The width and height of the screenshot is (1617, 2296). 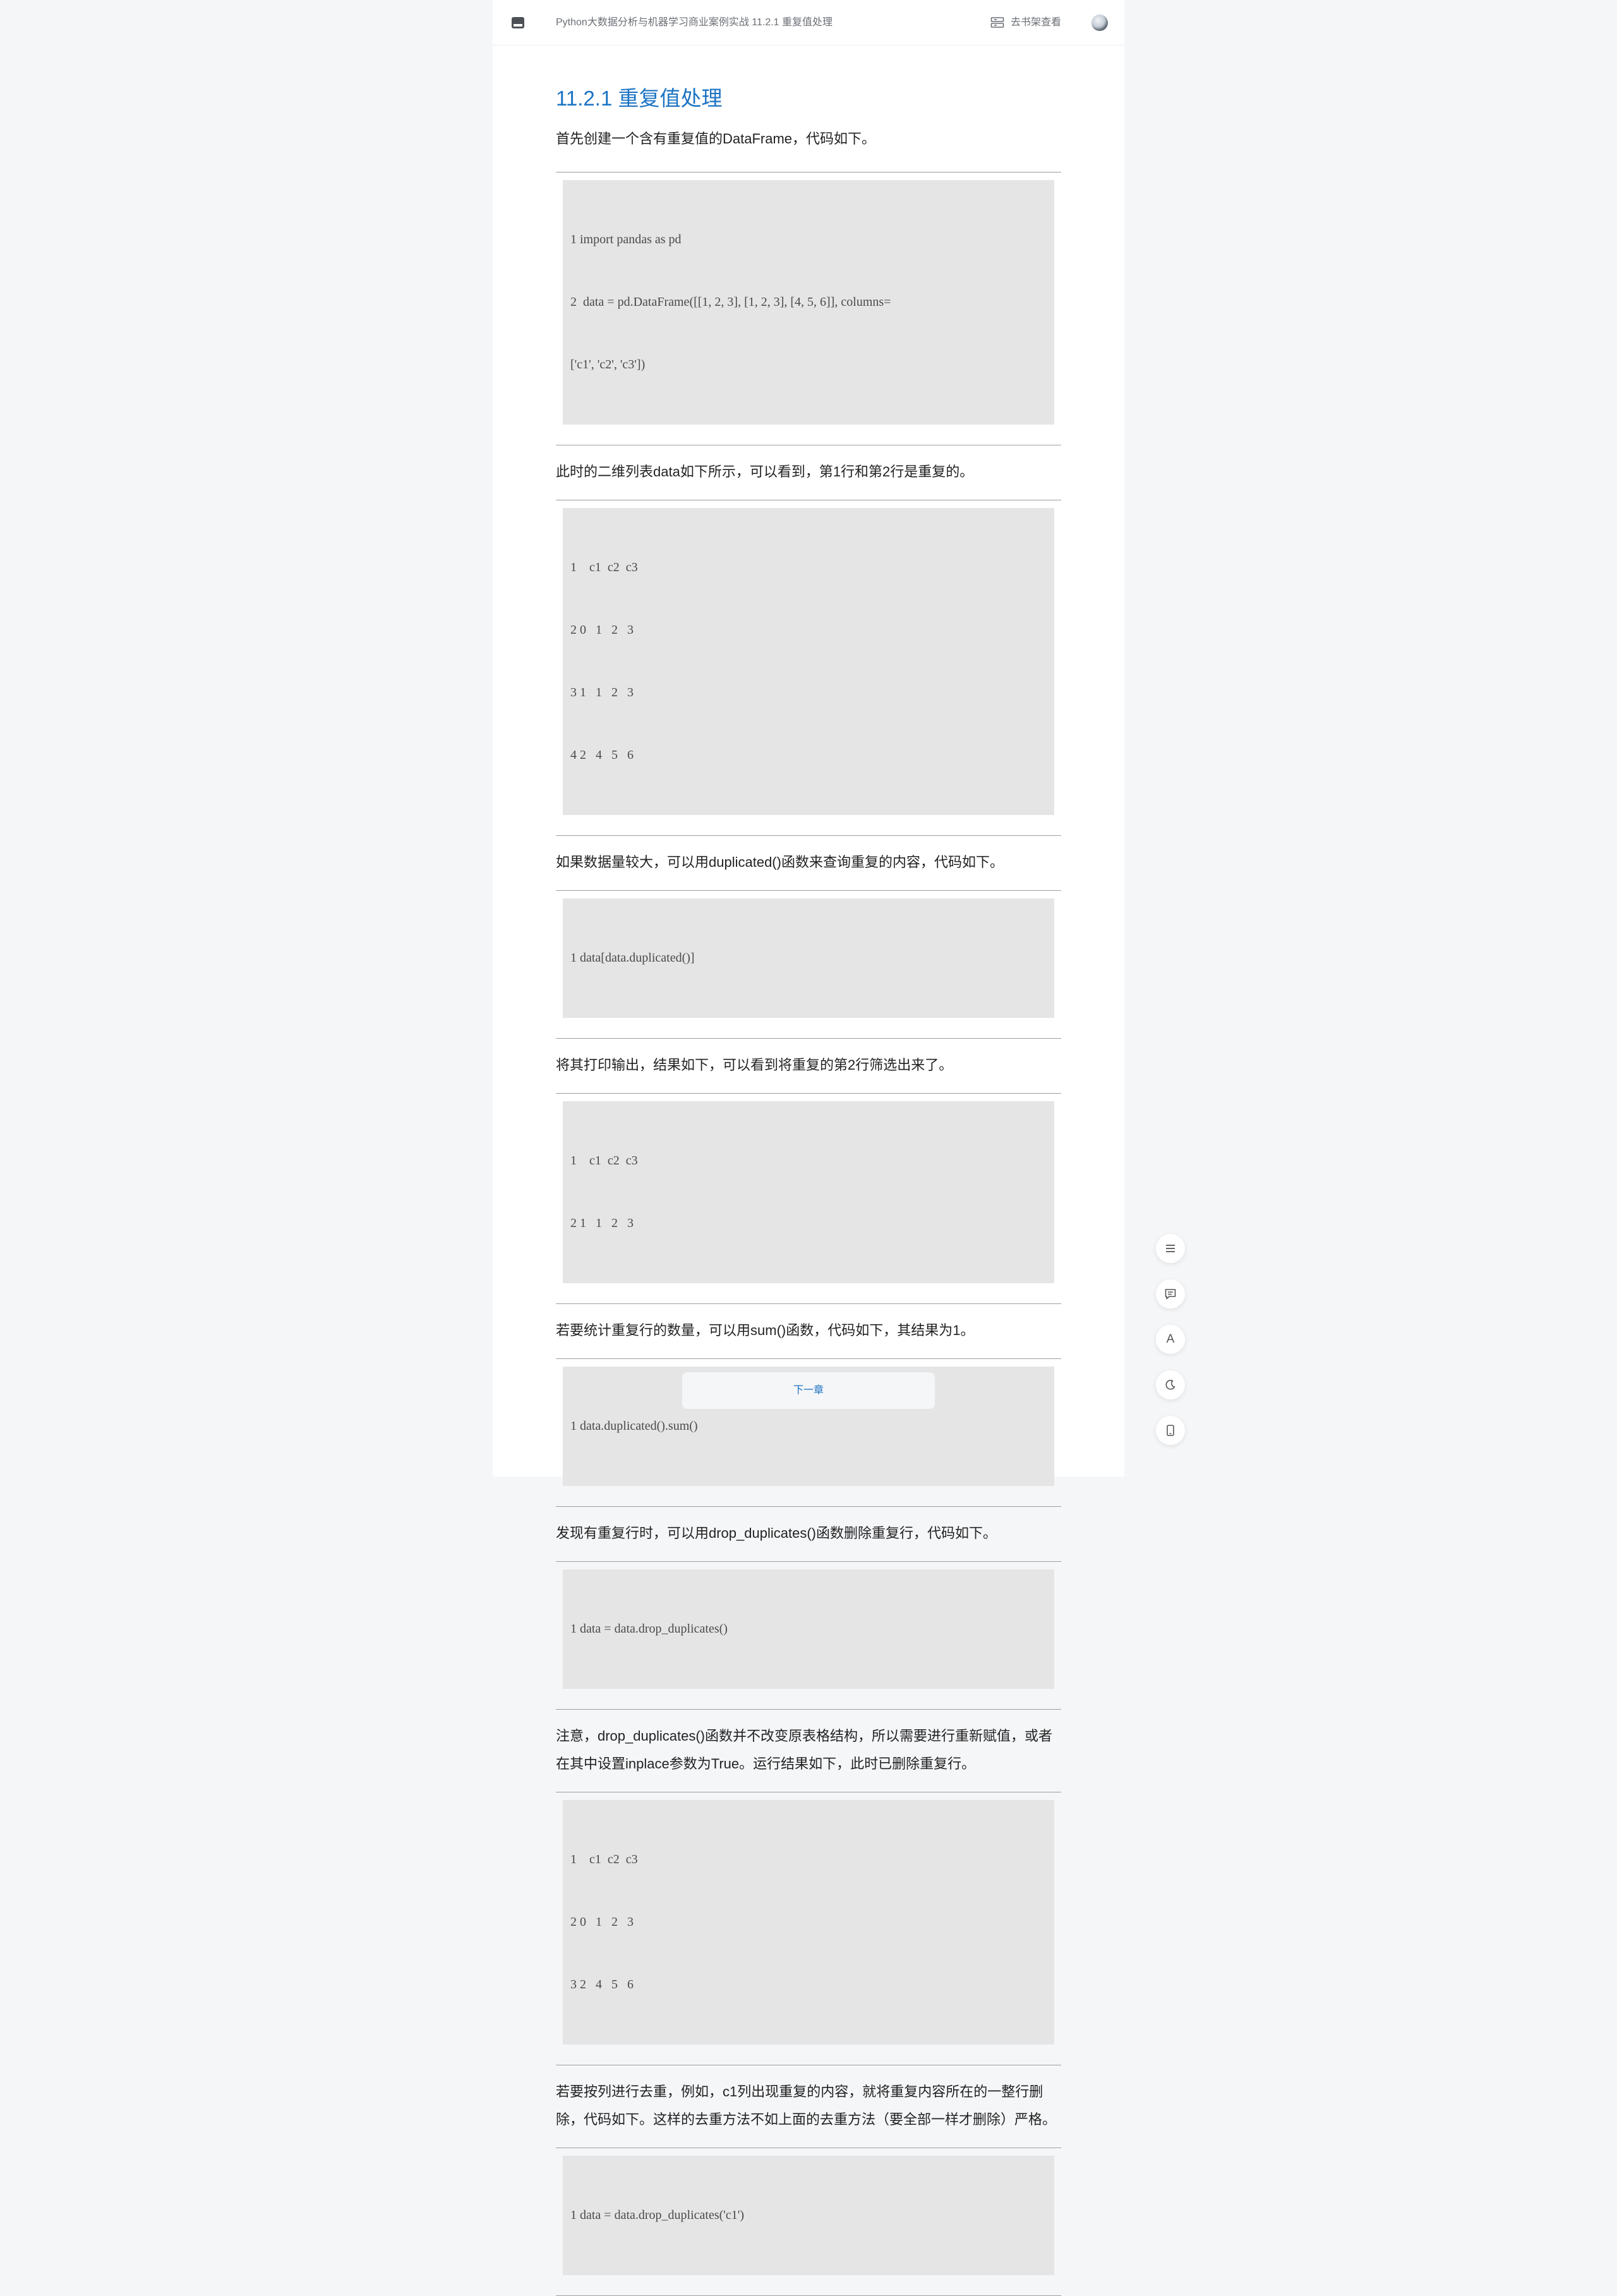 What do you see at coordinates (716, 139) in the screenshot?
I see `paragraph: 首先创建一个含有重复值的DataFrame，代码如下。` at bounding box center [716, 139].